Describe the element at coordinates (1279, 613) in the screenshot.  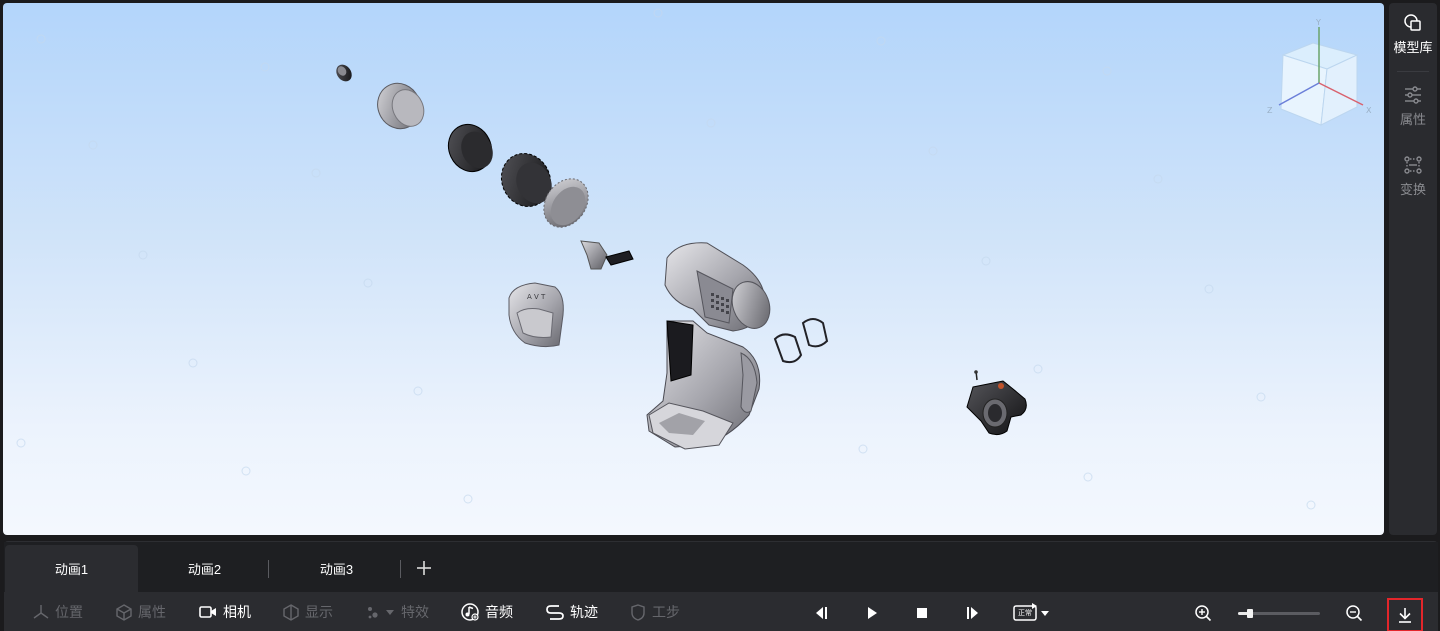
I see `zoom-slider` at that location.